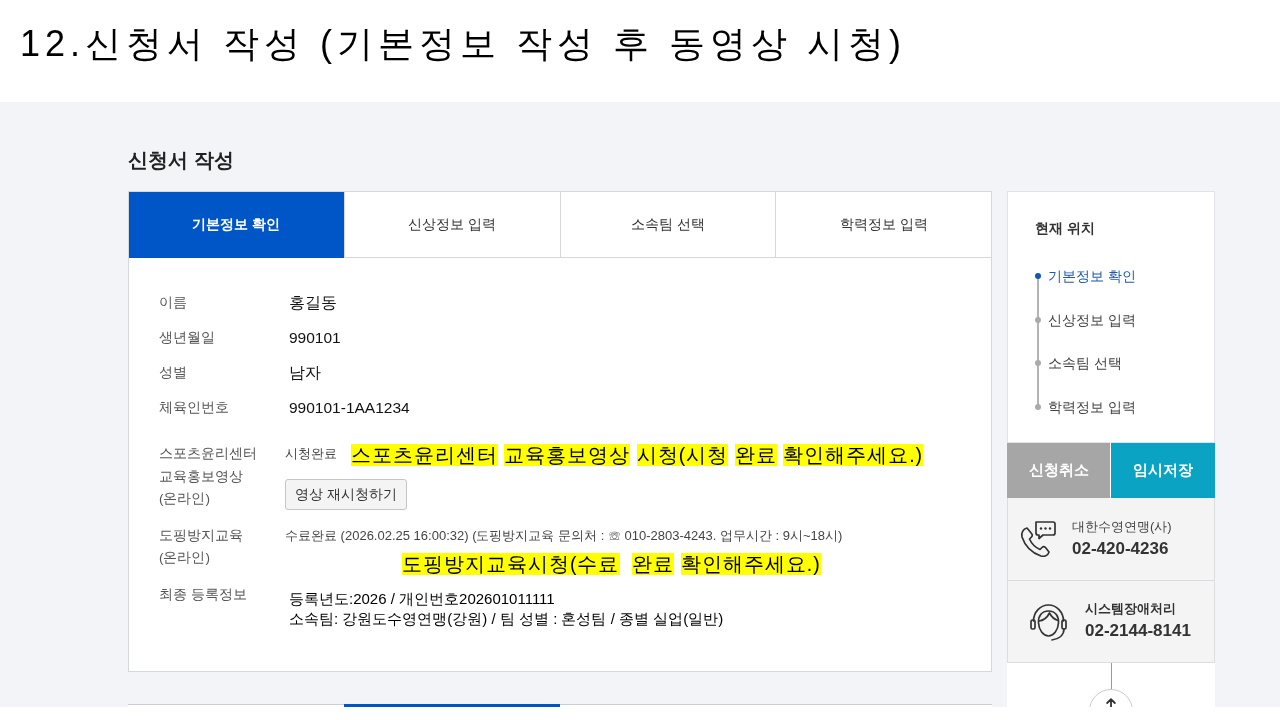 This screenshot has width=1280, height=720. I want to click on field-value: 990101-1AA1234, so click(349, 407).